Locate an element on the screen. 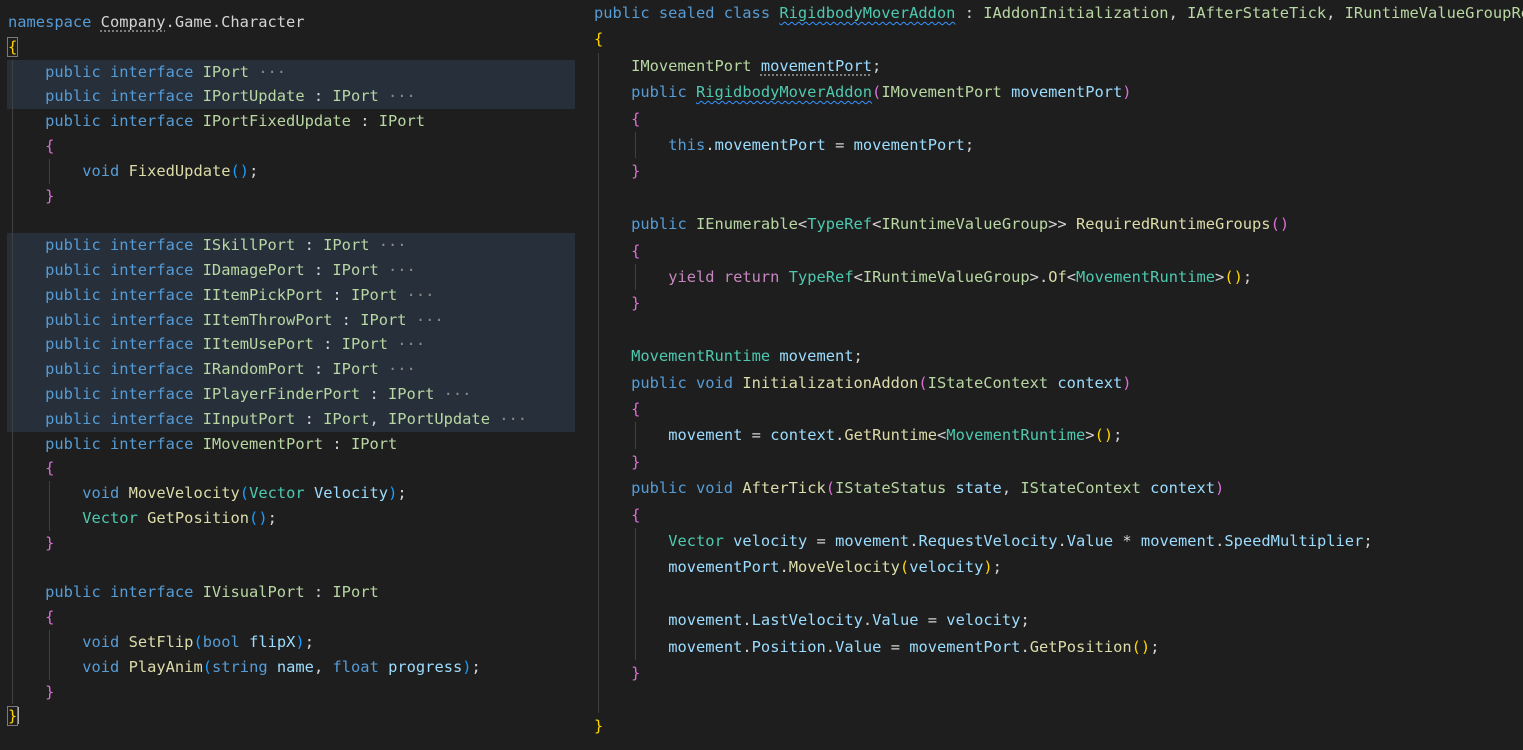 The height and width of the screenshot is (750, 1523). indent-guide is located at coordinates (636, 594).